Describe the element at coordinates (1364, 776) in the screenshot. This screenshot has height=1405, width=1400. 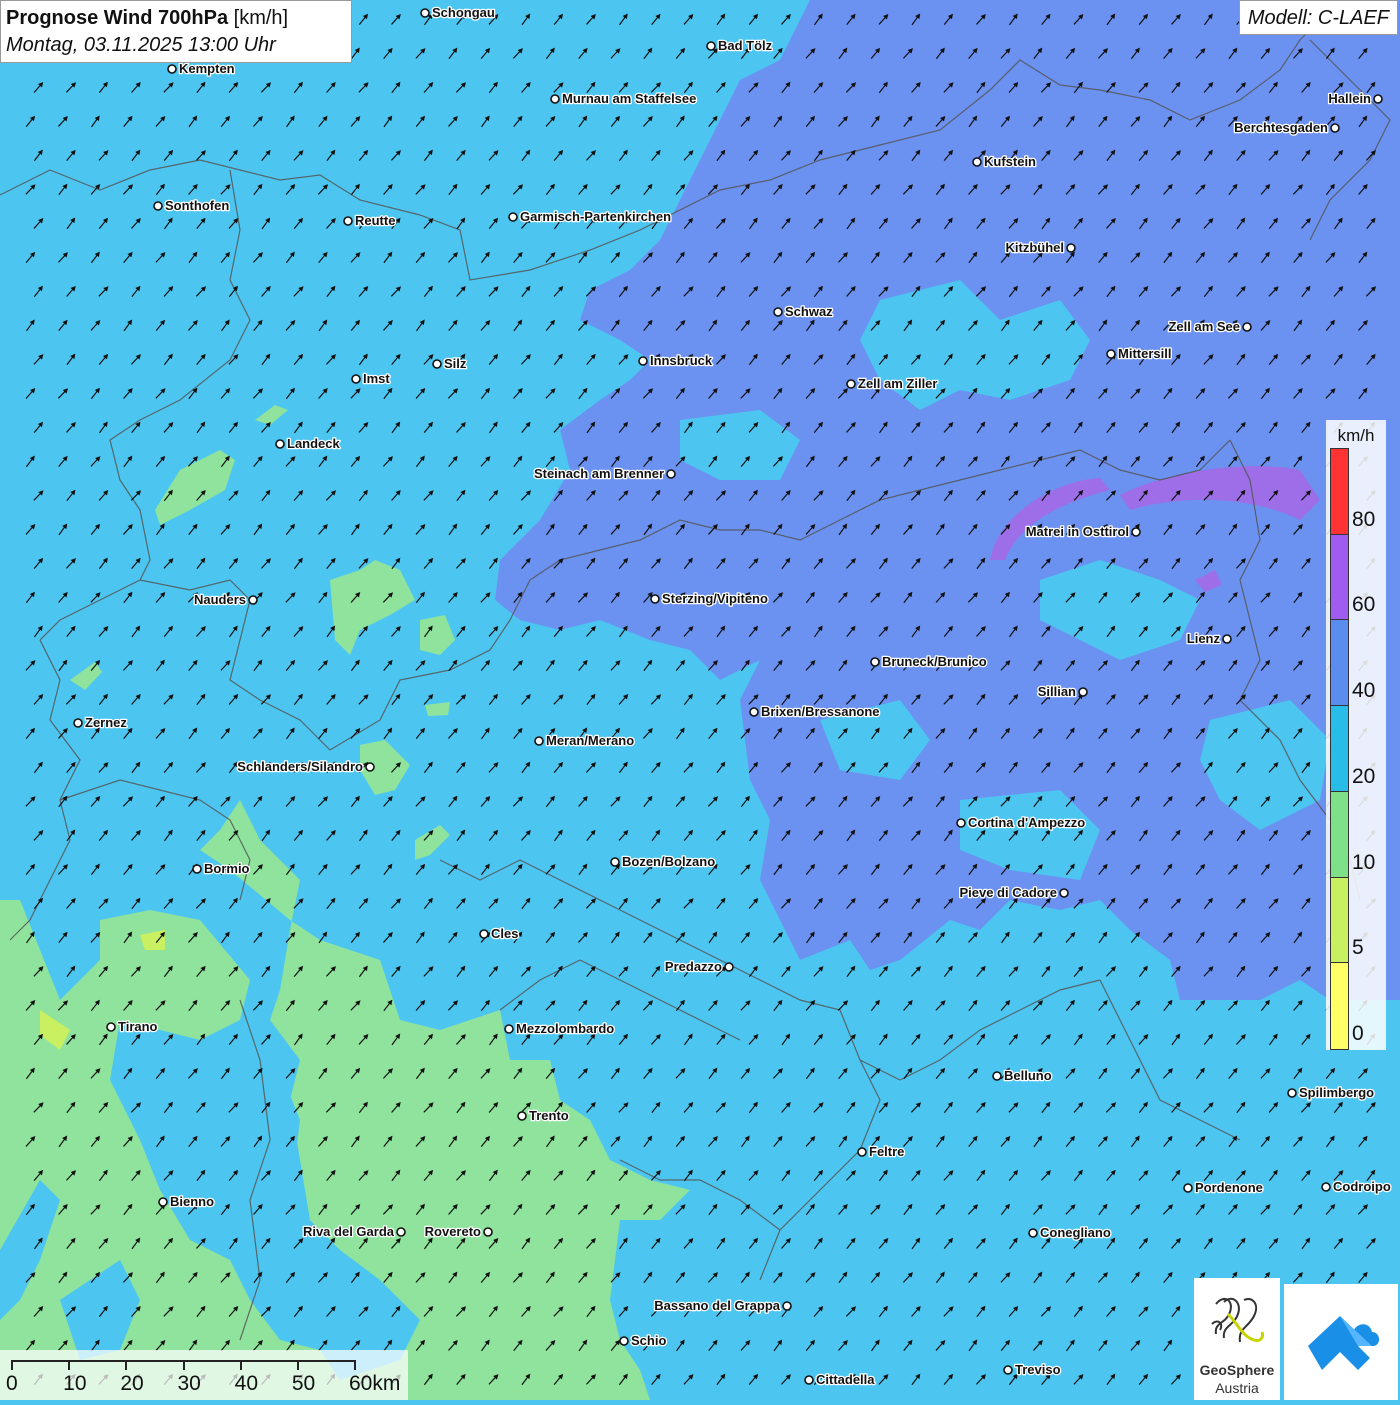
I see `legend-label: 20` at that location.